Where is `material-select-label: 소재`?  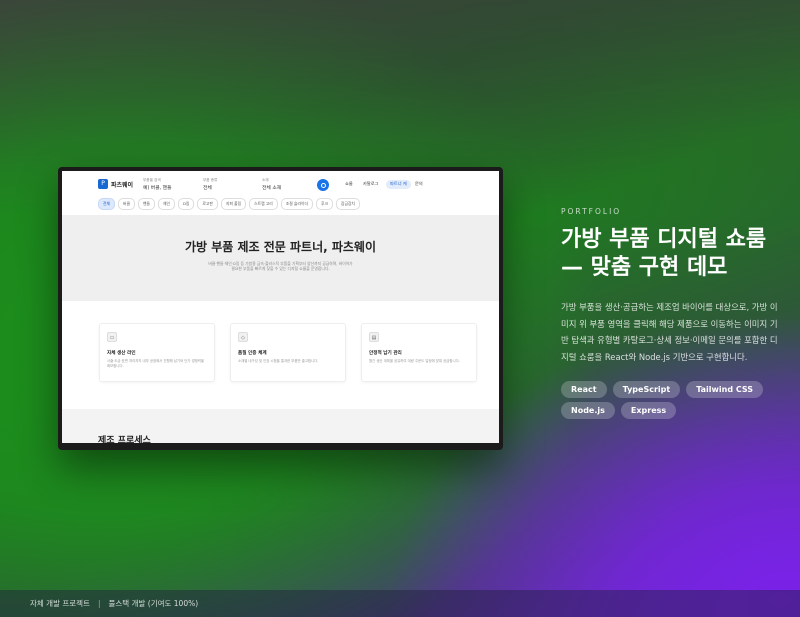
material-select-label: 소재 is located at coordinates (265, 180).